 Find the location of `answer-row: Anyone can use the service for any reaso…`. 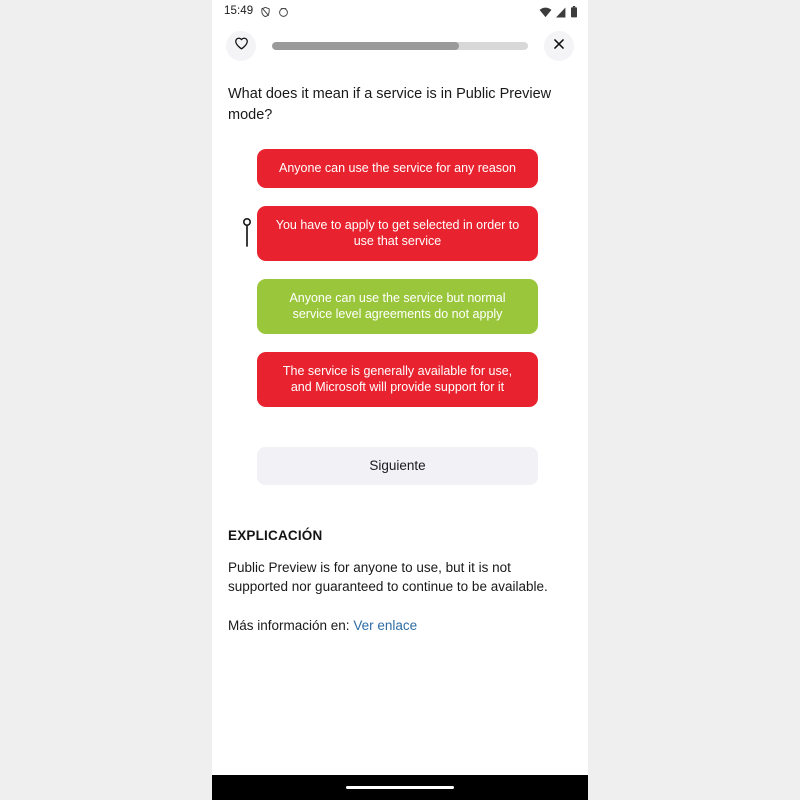

answer-row: Anyone can use the service for any reaso… is located at coordinates (400, 168).